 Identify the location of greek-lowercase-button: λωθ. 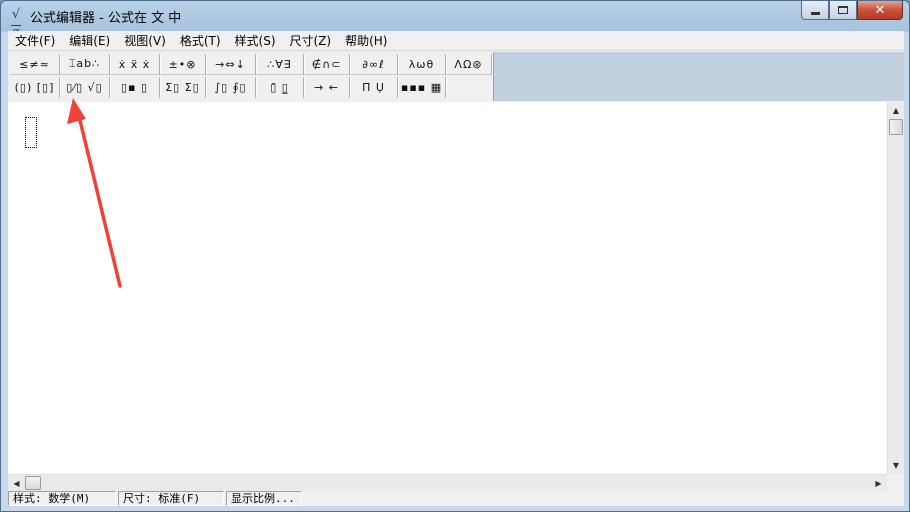
(422, 64).